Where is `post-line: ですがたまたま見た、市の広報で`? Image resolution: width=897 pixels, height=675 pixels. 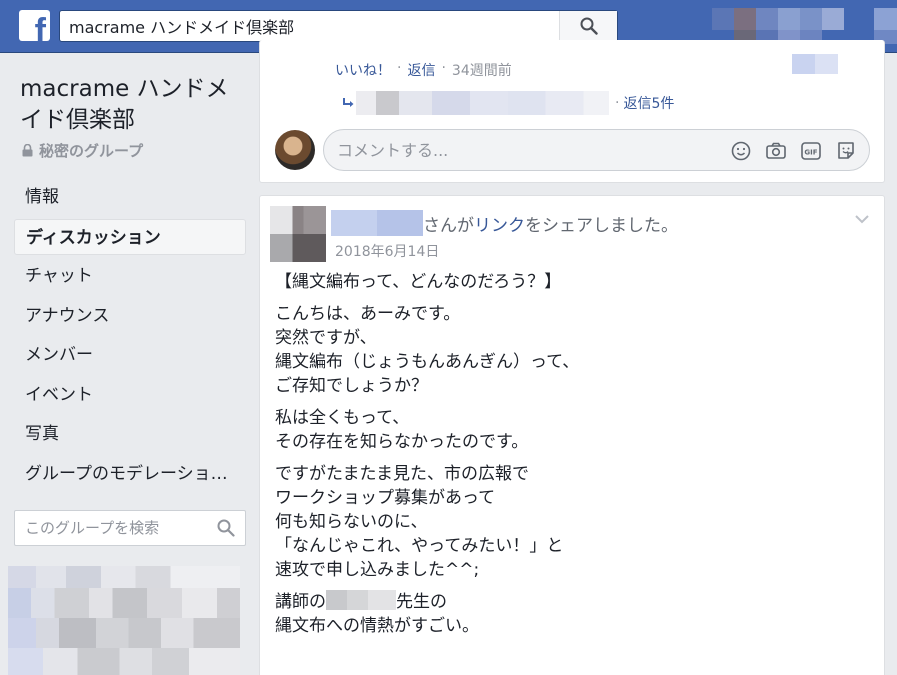 post-line: ですがたまたま見た、市の広報で is located at coordinates (402, 474).